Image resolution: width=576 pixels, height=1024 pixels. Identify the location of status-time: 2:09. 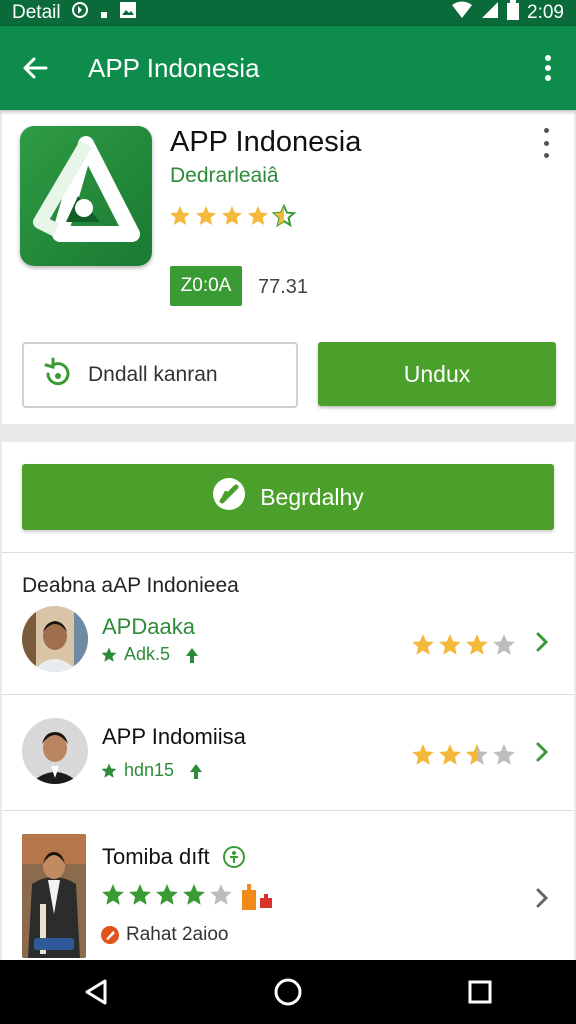
(545, 12).